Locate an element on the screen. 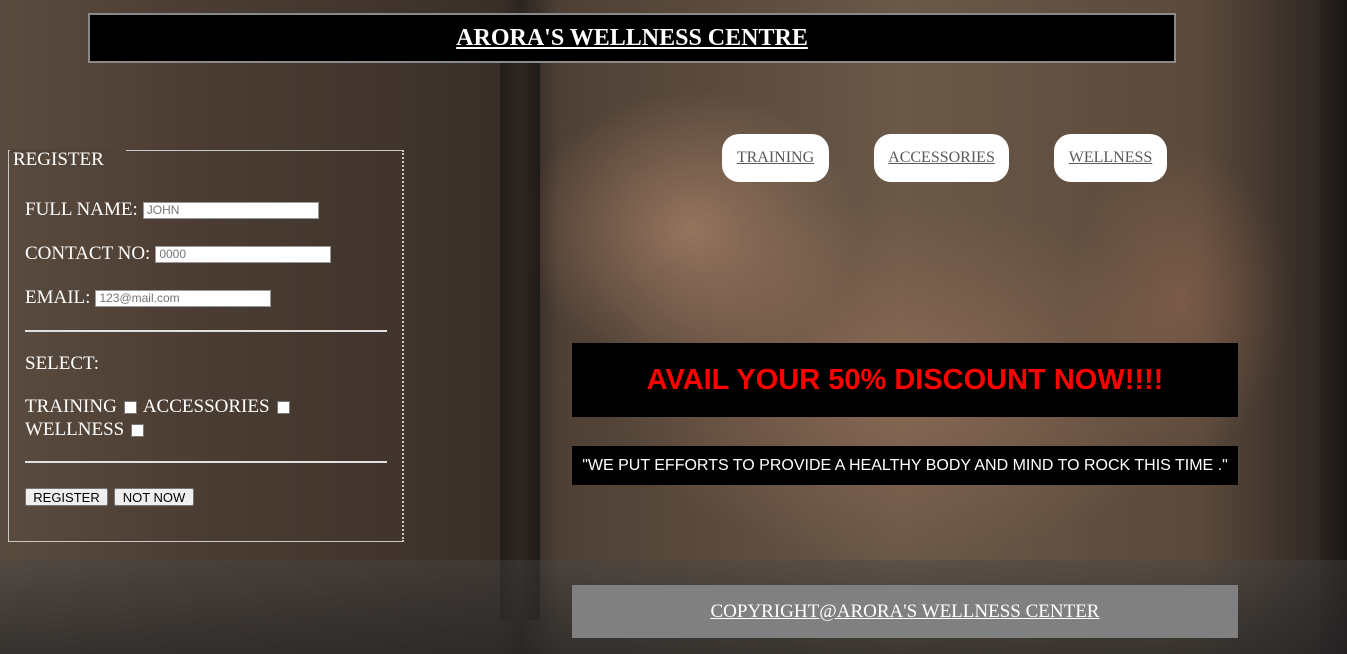 This screenshot has height=654, width=1347. contact-input is located at coordinates (243, 254).